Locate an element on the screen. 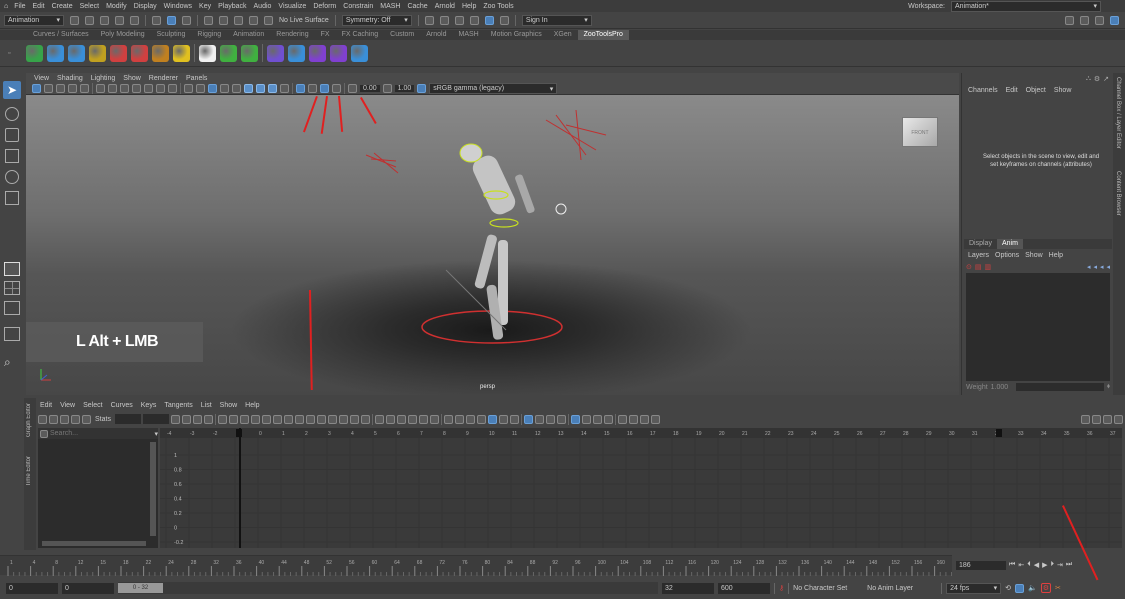 The height and width of the screenshot is (599, 1125). select-component-icon is located at coordinates (186, 20).